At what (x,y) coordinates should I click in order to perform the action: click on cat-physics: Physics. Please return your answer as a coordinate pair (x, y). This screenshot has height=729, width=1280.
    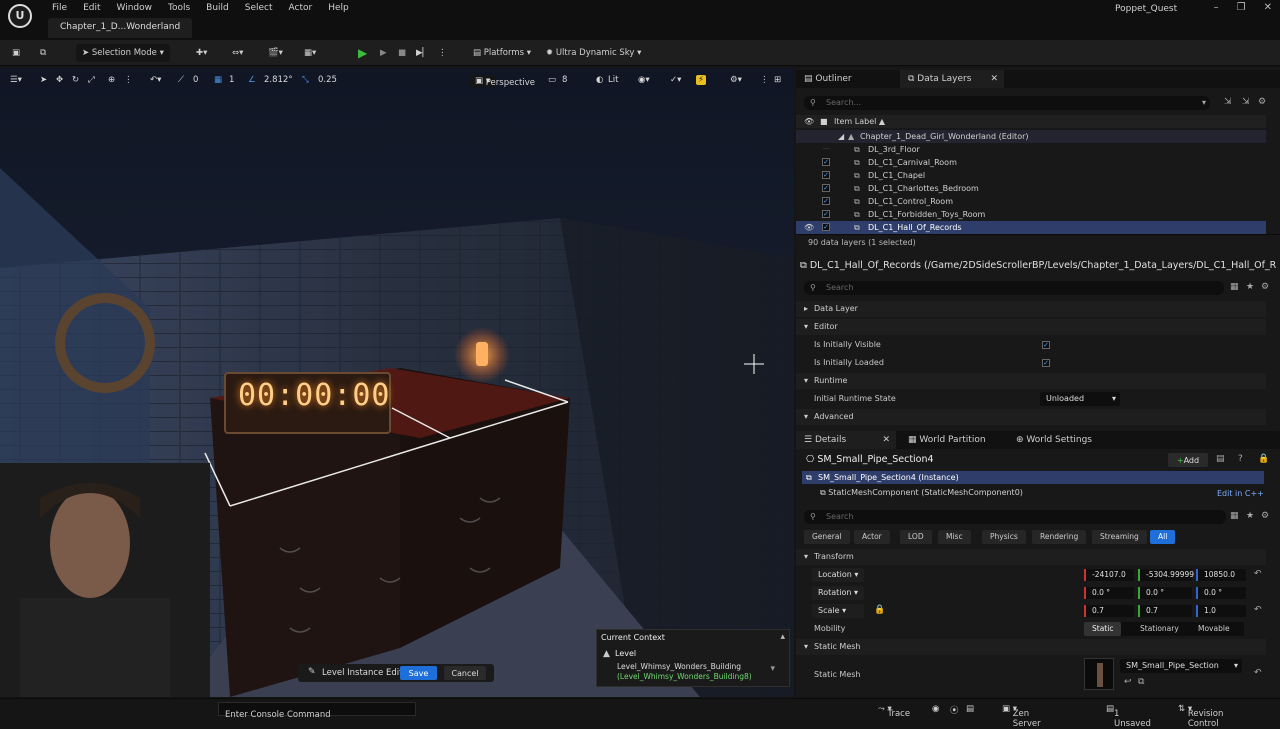
    Looking at the image, I should click on (1004, 537).